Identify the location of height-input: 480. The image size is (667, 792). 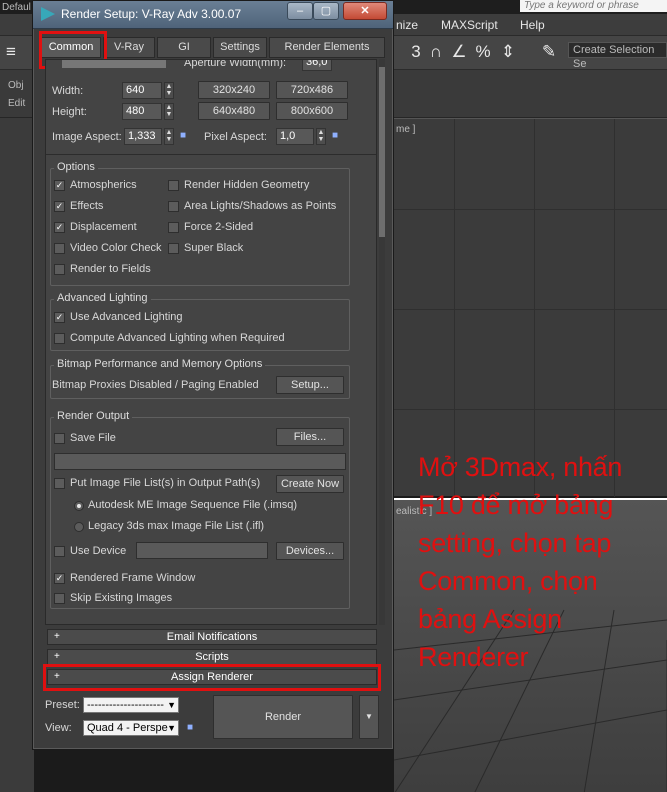
(142, 111).